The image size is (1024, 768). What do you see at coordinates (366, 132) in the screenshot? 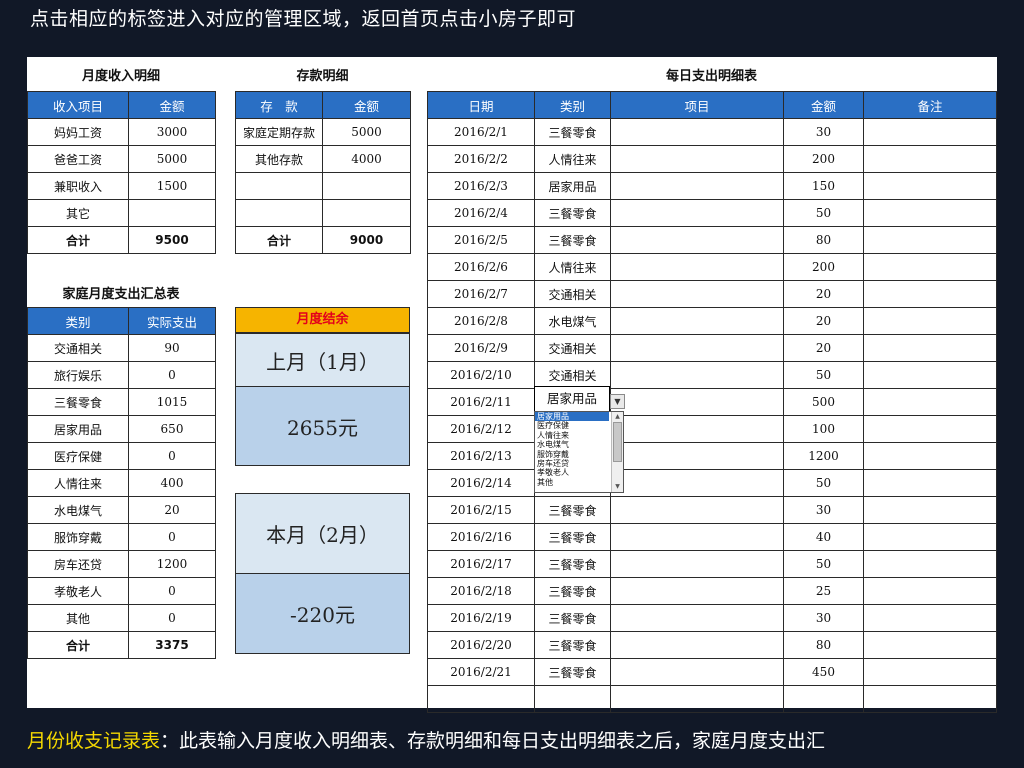
I see `deposit-amount-cell: 5000` at bounding box center [366, 132].